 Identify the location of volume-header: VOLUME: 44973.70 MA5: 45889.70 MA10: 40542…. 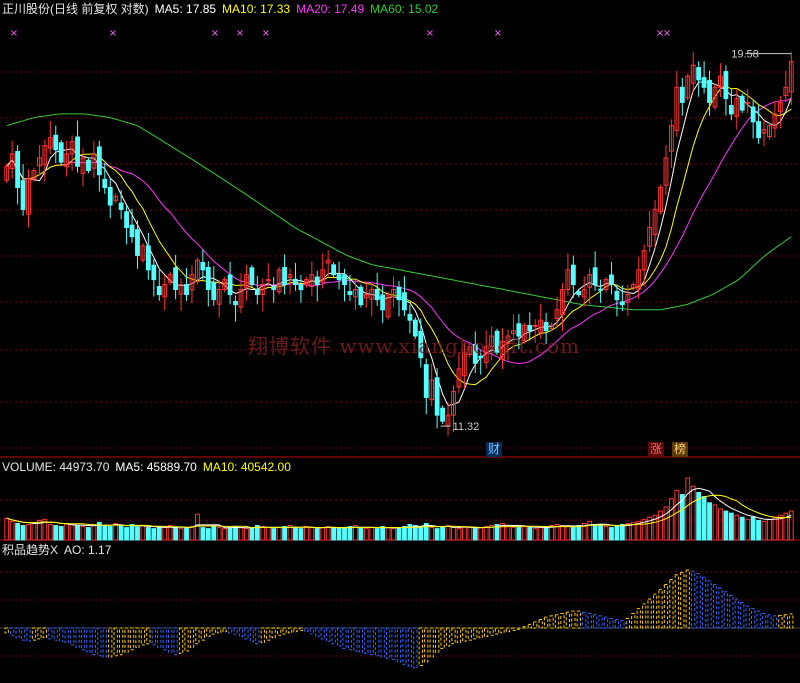
(149, 467).